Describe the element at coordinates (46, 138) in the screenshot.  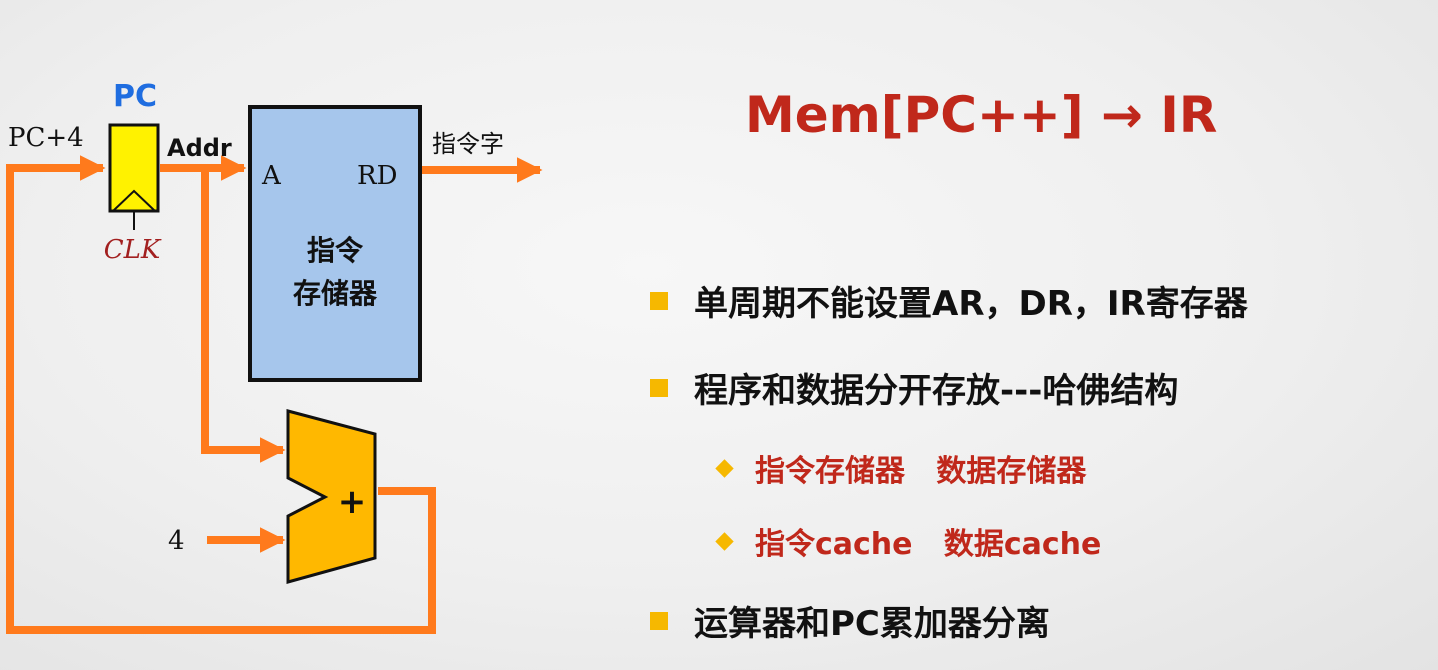
I see `pc4-label: PC+4` at that location.